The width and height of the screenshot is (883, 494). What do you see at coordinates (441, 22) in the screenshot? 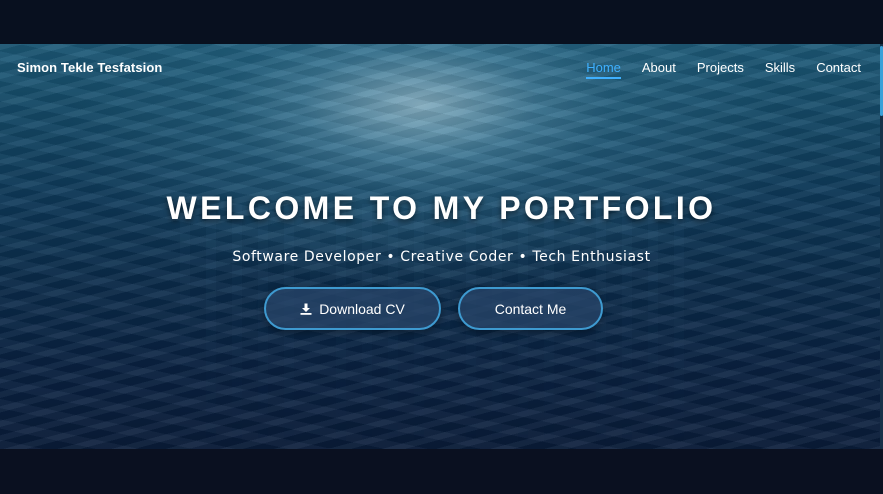
I see `top-bar` at bounding box center [441, 22].